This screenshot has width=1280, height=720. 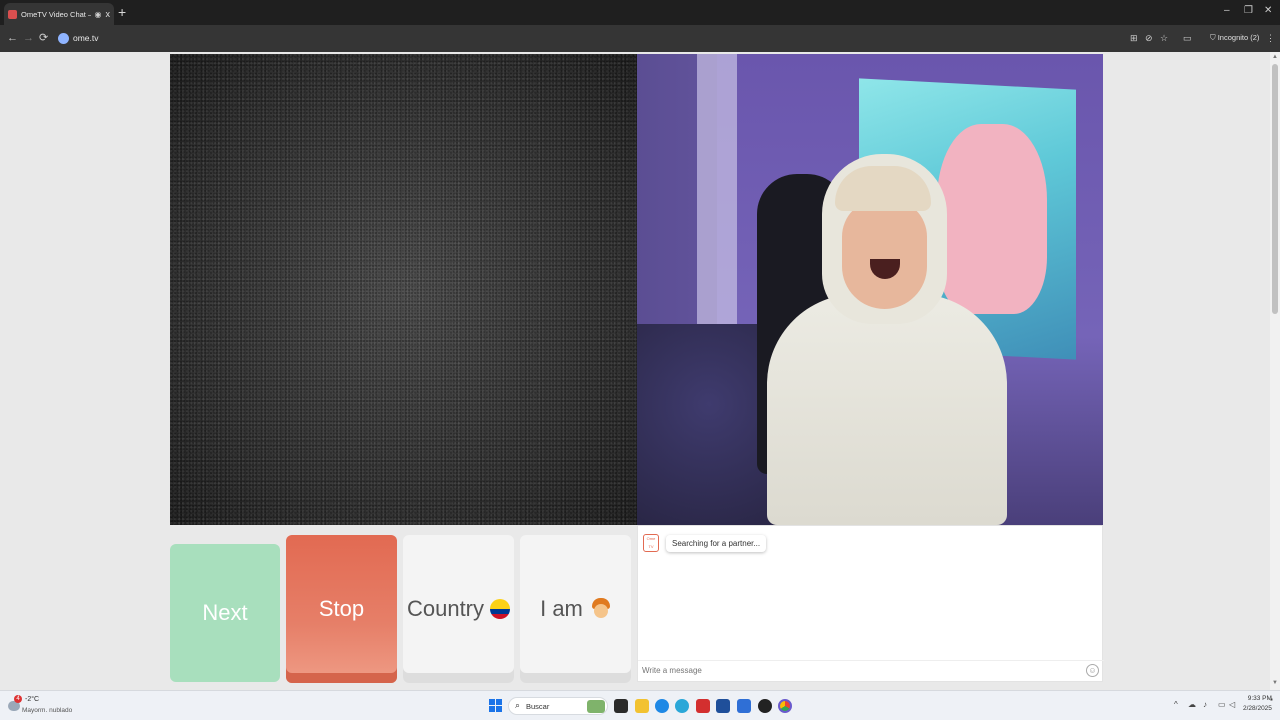 I want to click on clock-time: 9:33 PM, so click(x=1259, y=698).